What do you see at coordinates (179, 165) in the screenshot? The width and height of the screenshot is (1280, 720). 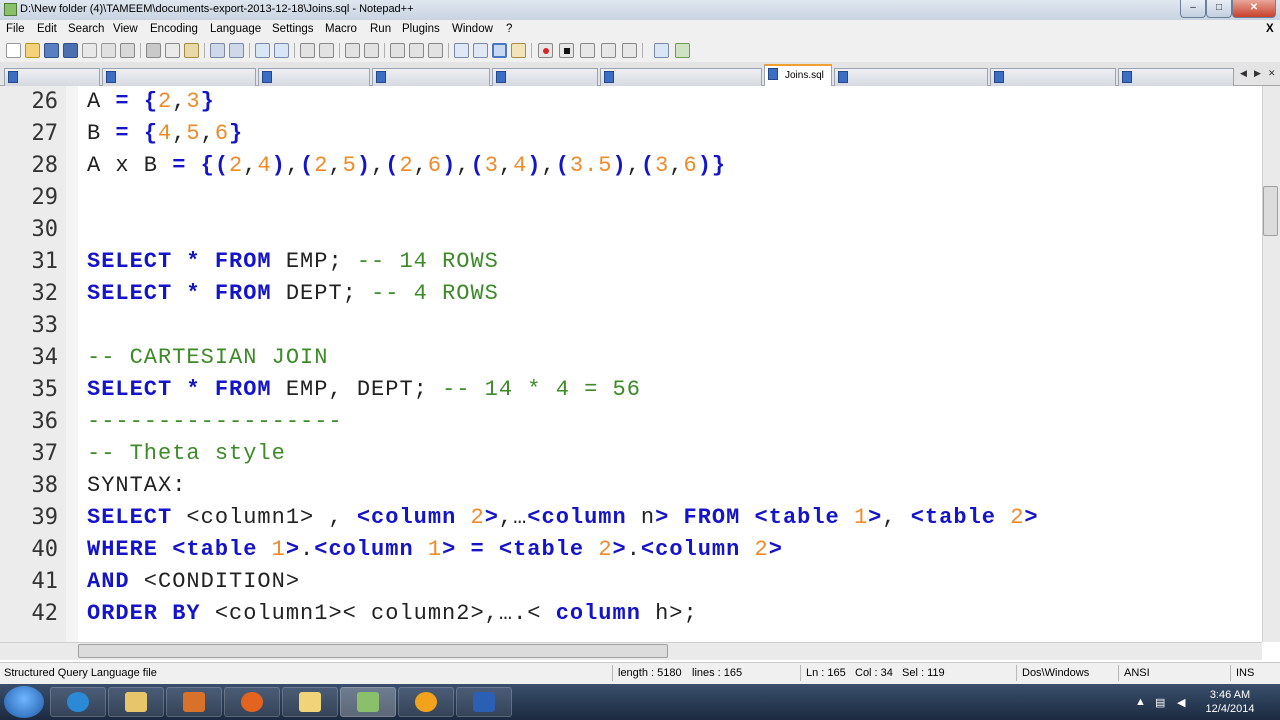 I see `token-op: =` at bounding box center [179, 165].